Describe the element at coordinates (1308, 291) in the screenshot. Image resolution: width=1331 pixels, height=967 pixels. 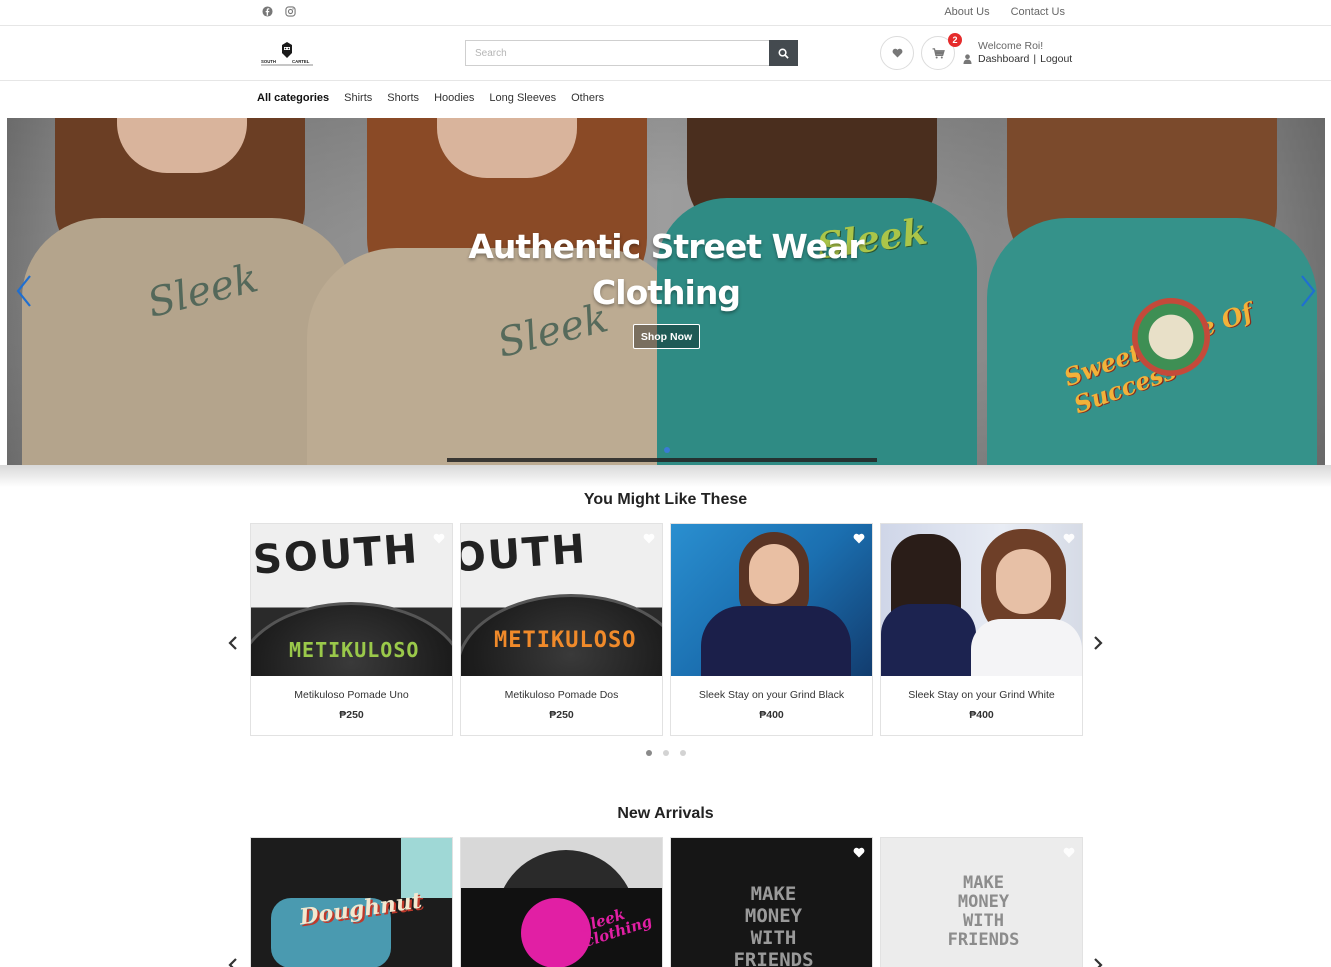
I see `hero-next-arrow` at that location.